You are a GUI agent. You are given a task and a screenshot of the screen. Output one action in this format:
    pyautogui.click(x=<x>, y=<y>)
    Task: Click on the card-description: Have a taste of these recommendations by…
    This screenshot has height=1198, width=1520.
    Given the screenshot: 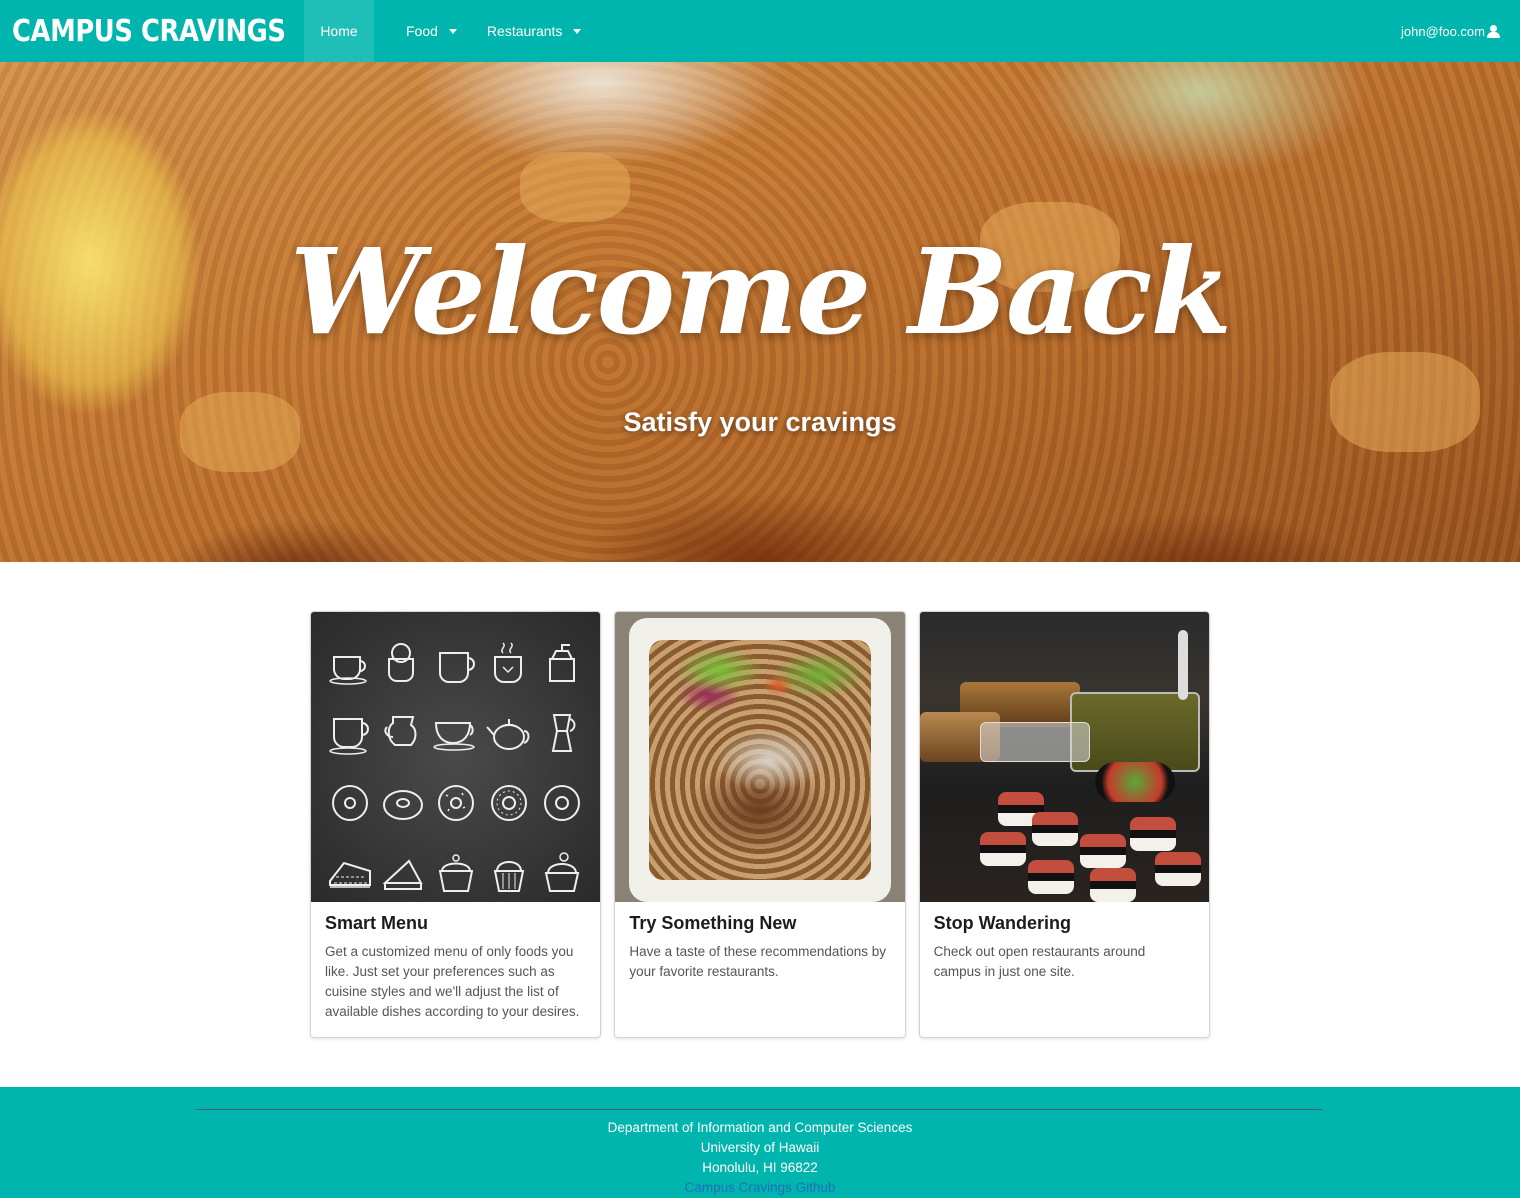 What is the action you would take?
    pyautogui.click(x=757, y=961)
    